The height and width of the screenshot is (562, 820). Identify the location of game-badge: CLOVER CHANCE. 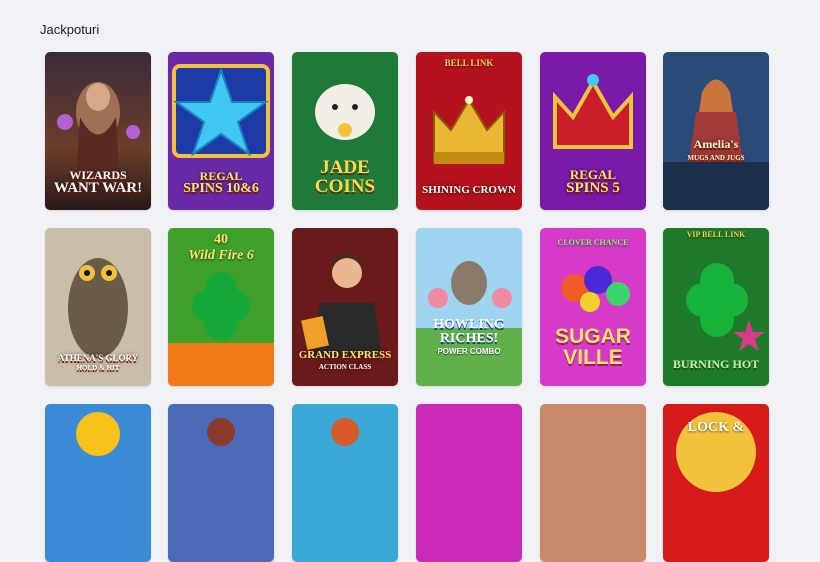
(593, 242).